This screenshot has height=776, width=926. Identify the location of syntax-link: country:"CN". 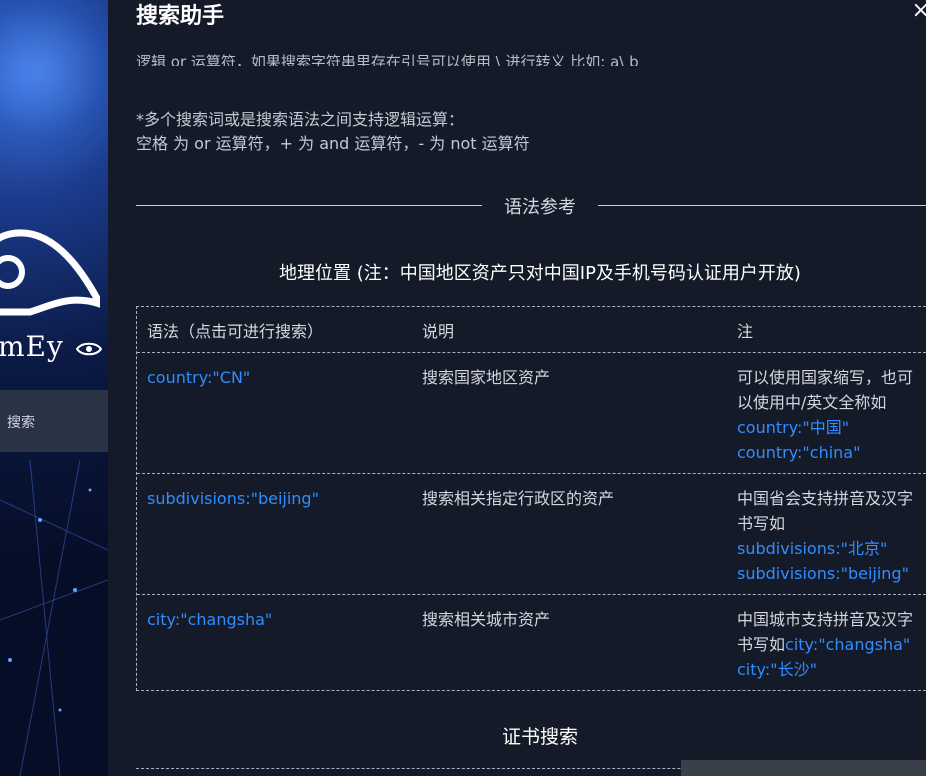
(277, 371).